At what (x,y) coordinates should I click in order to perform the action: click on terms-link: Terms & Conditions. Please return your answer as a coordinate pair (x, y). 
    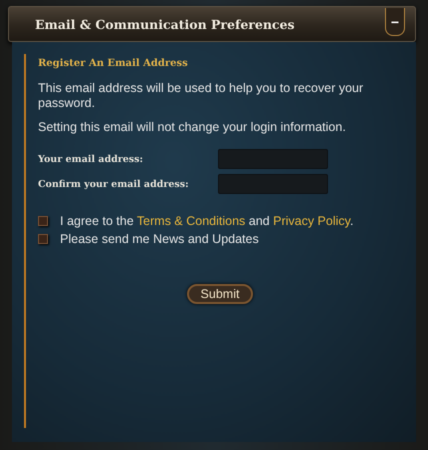
    Looking at the image, I should click on (191, 221).